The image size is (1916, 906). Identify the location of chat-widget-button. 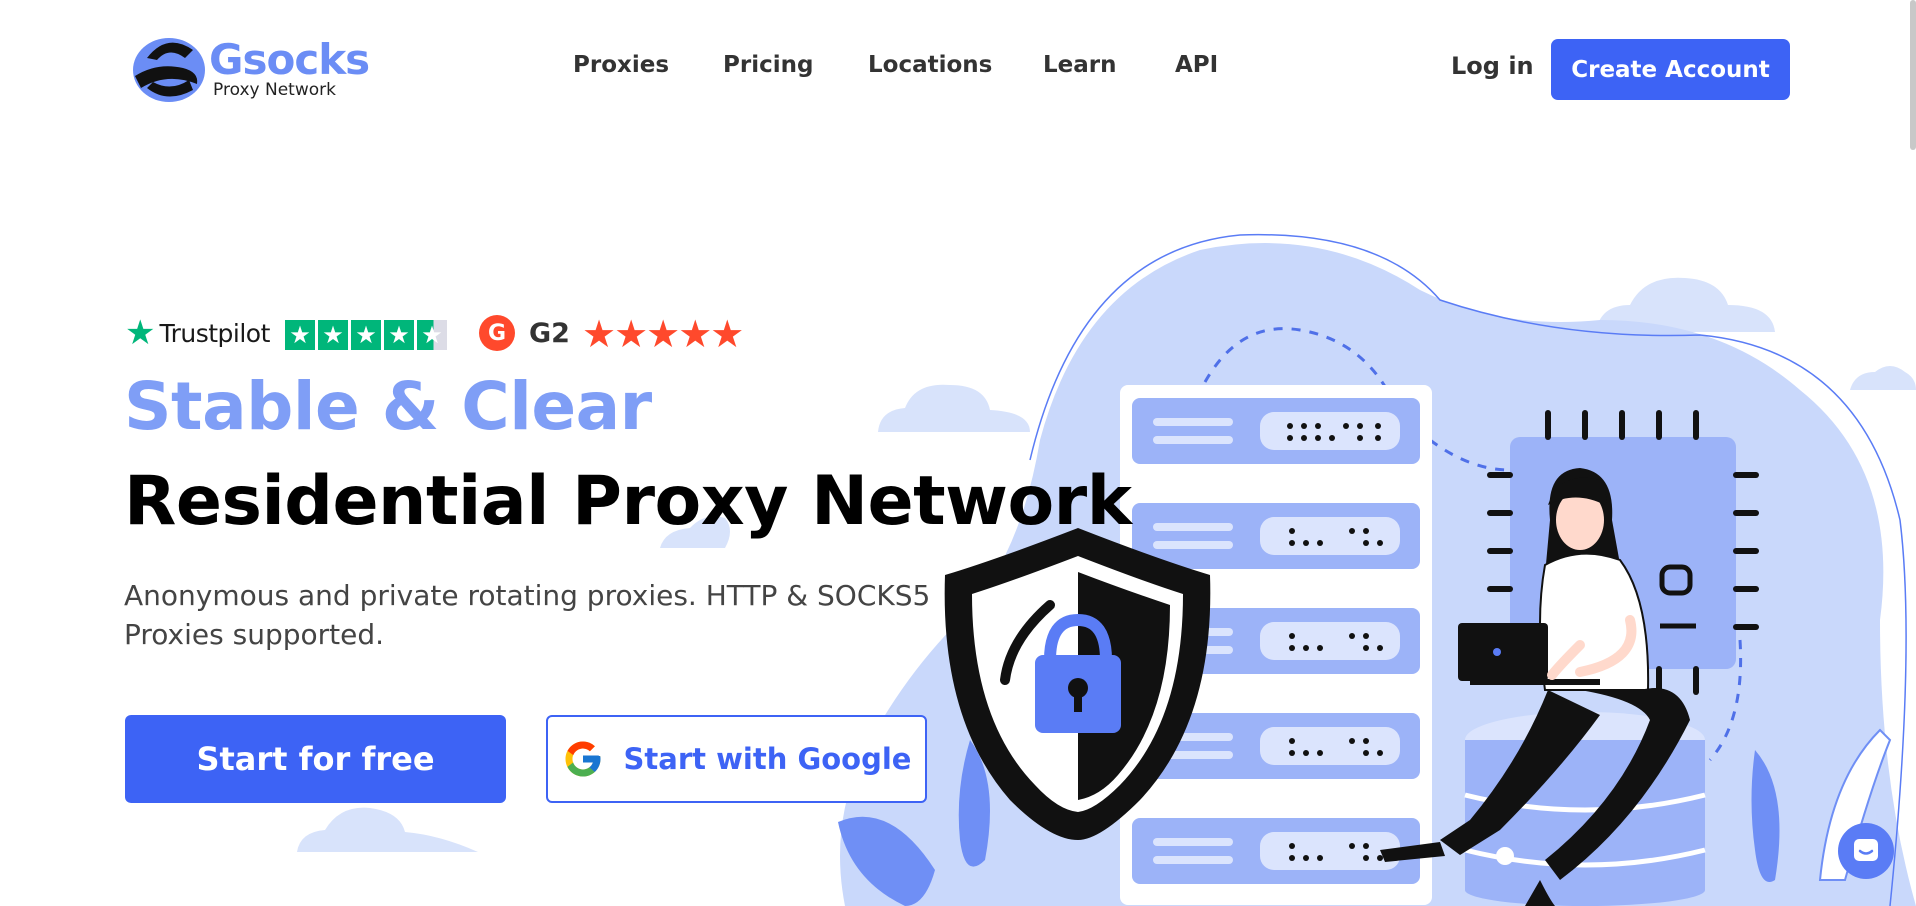
(1866, 851).